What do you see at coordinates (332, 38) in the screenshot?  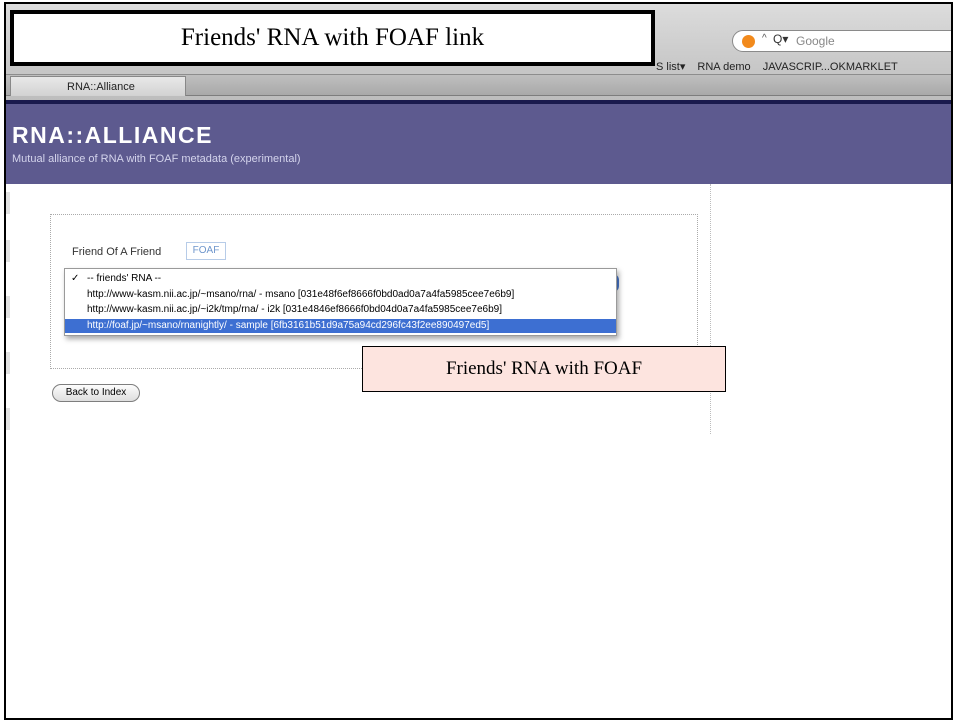 I see `slide-title: Friends' RNA with FOAF link` at bounding box center [332, 38].